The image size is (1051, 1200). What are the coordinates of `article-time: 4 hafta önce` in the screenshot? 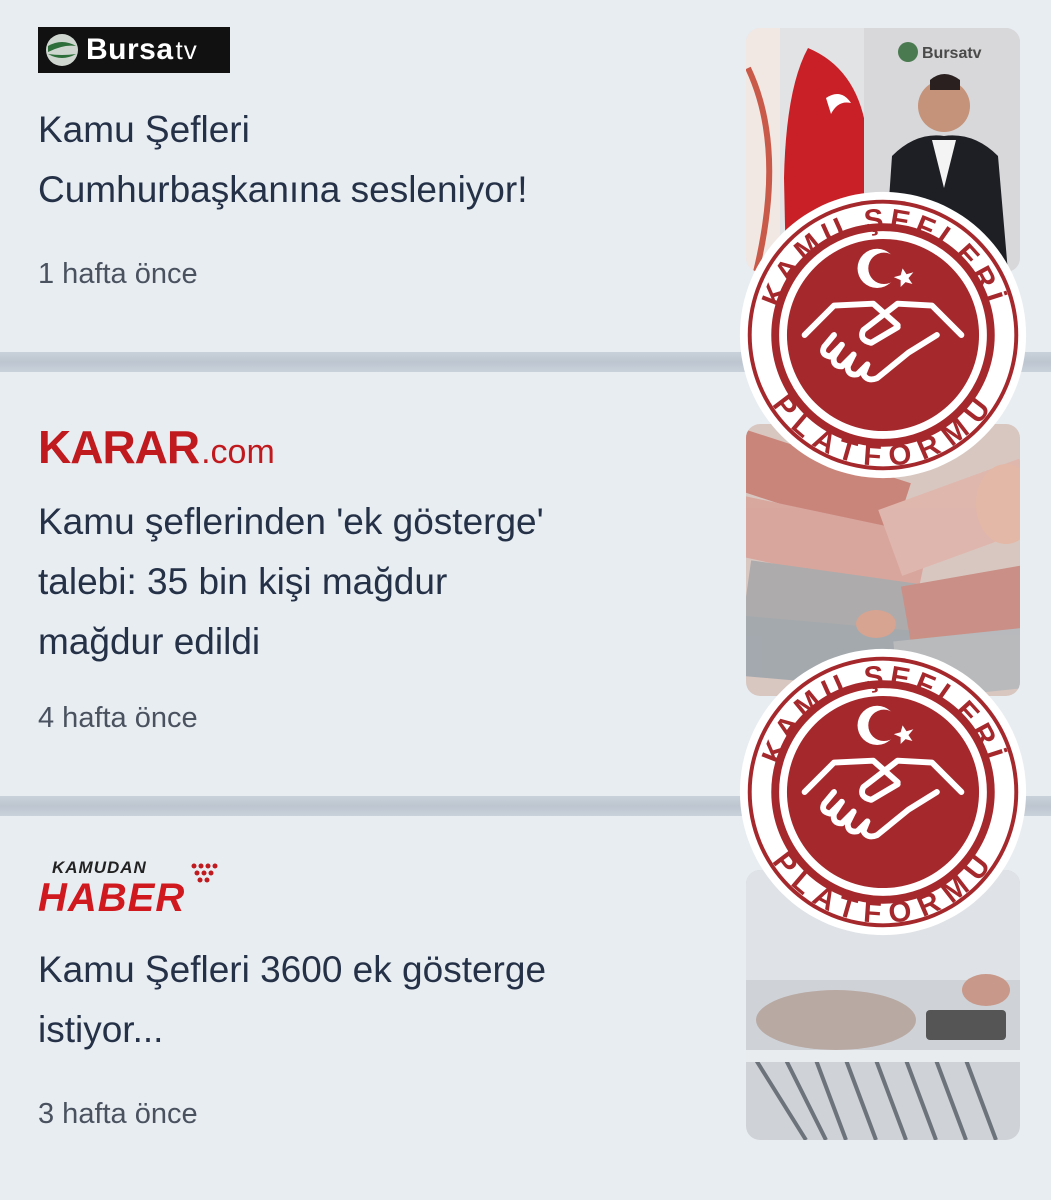 It's located at (118, 718).